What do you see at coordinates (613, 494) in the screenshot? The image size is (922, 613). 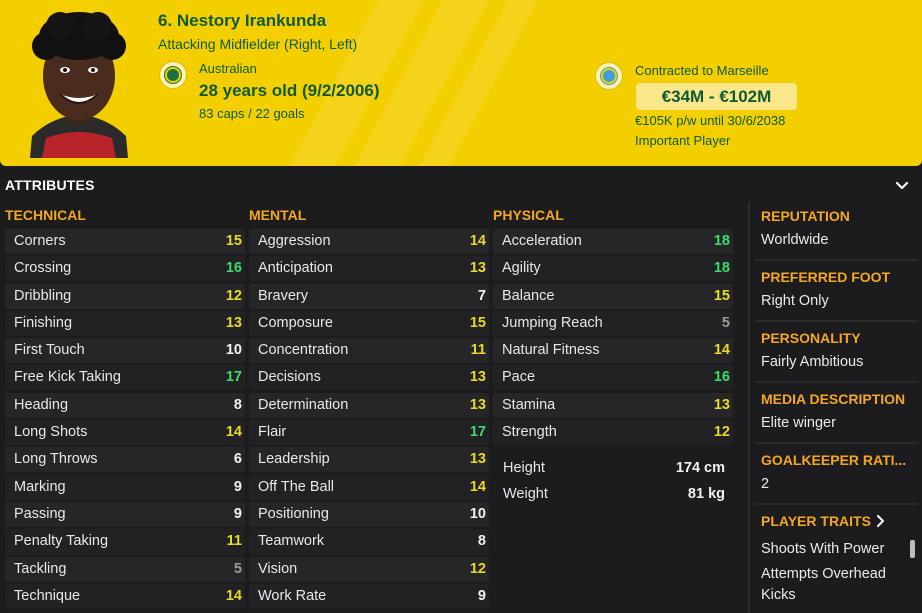 I see `weight-row: Weight 81 kg` at bounding box center [613, 494].